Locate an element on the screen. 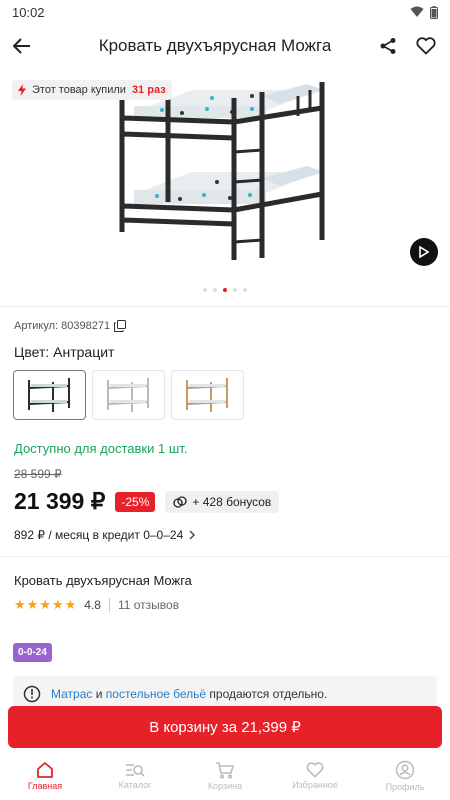 This screenshot has height=800, width=450. bonus-text: + 428 бонусов is located at coordinates (232, 501).